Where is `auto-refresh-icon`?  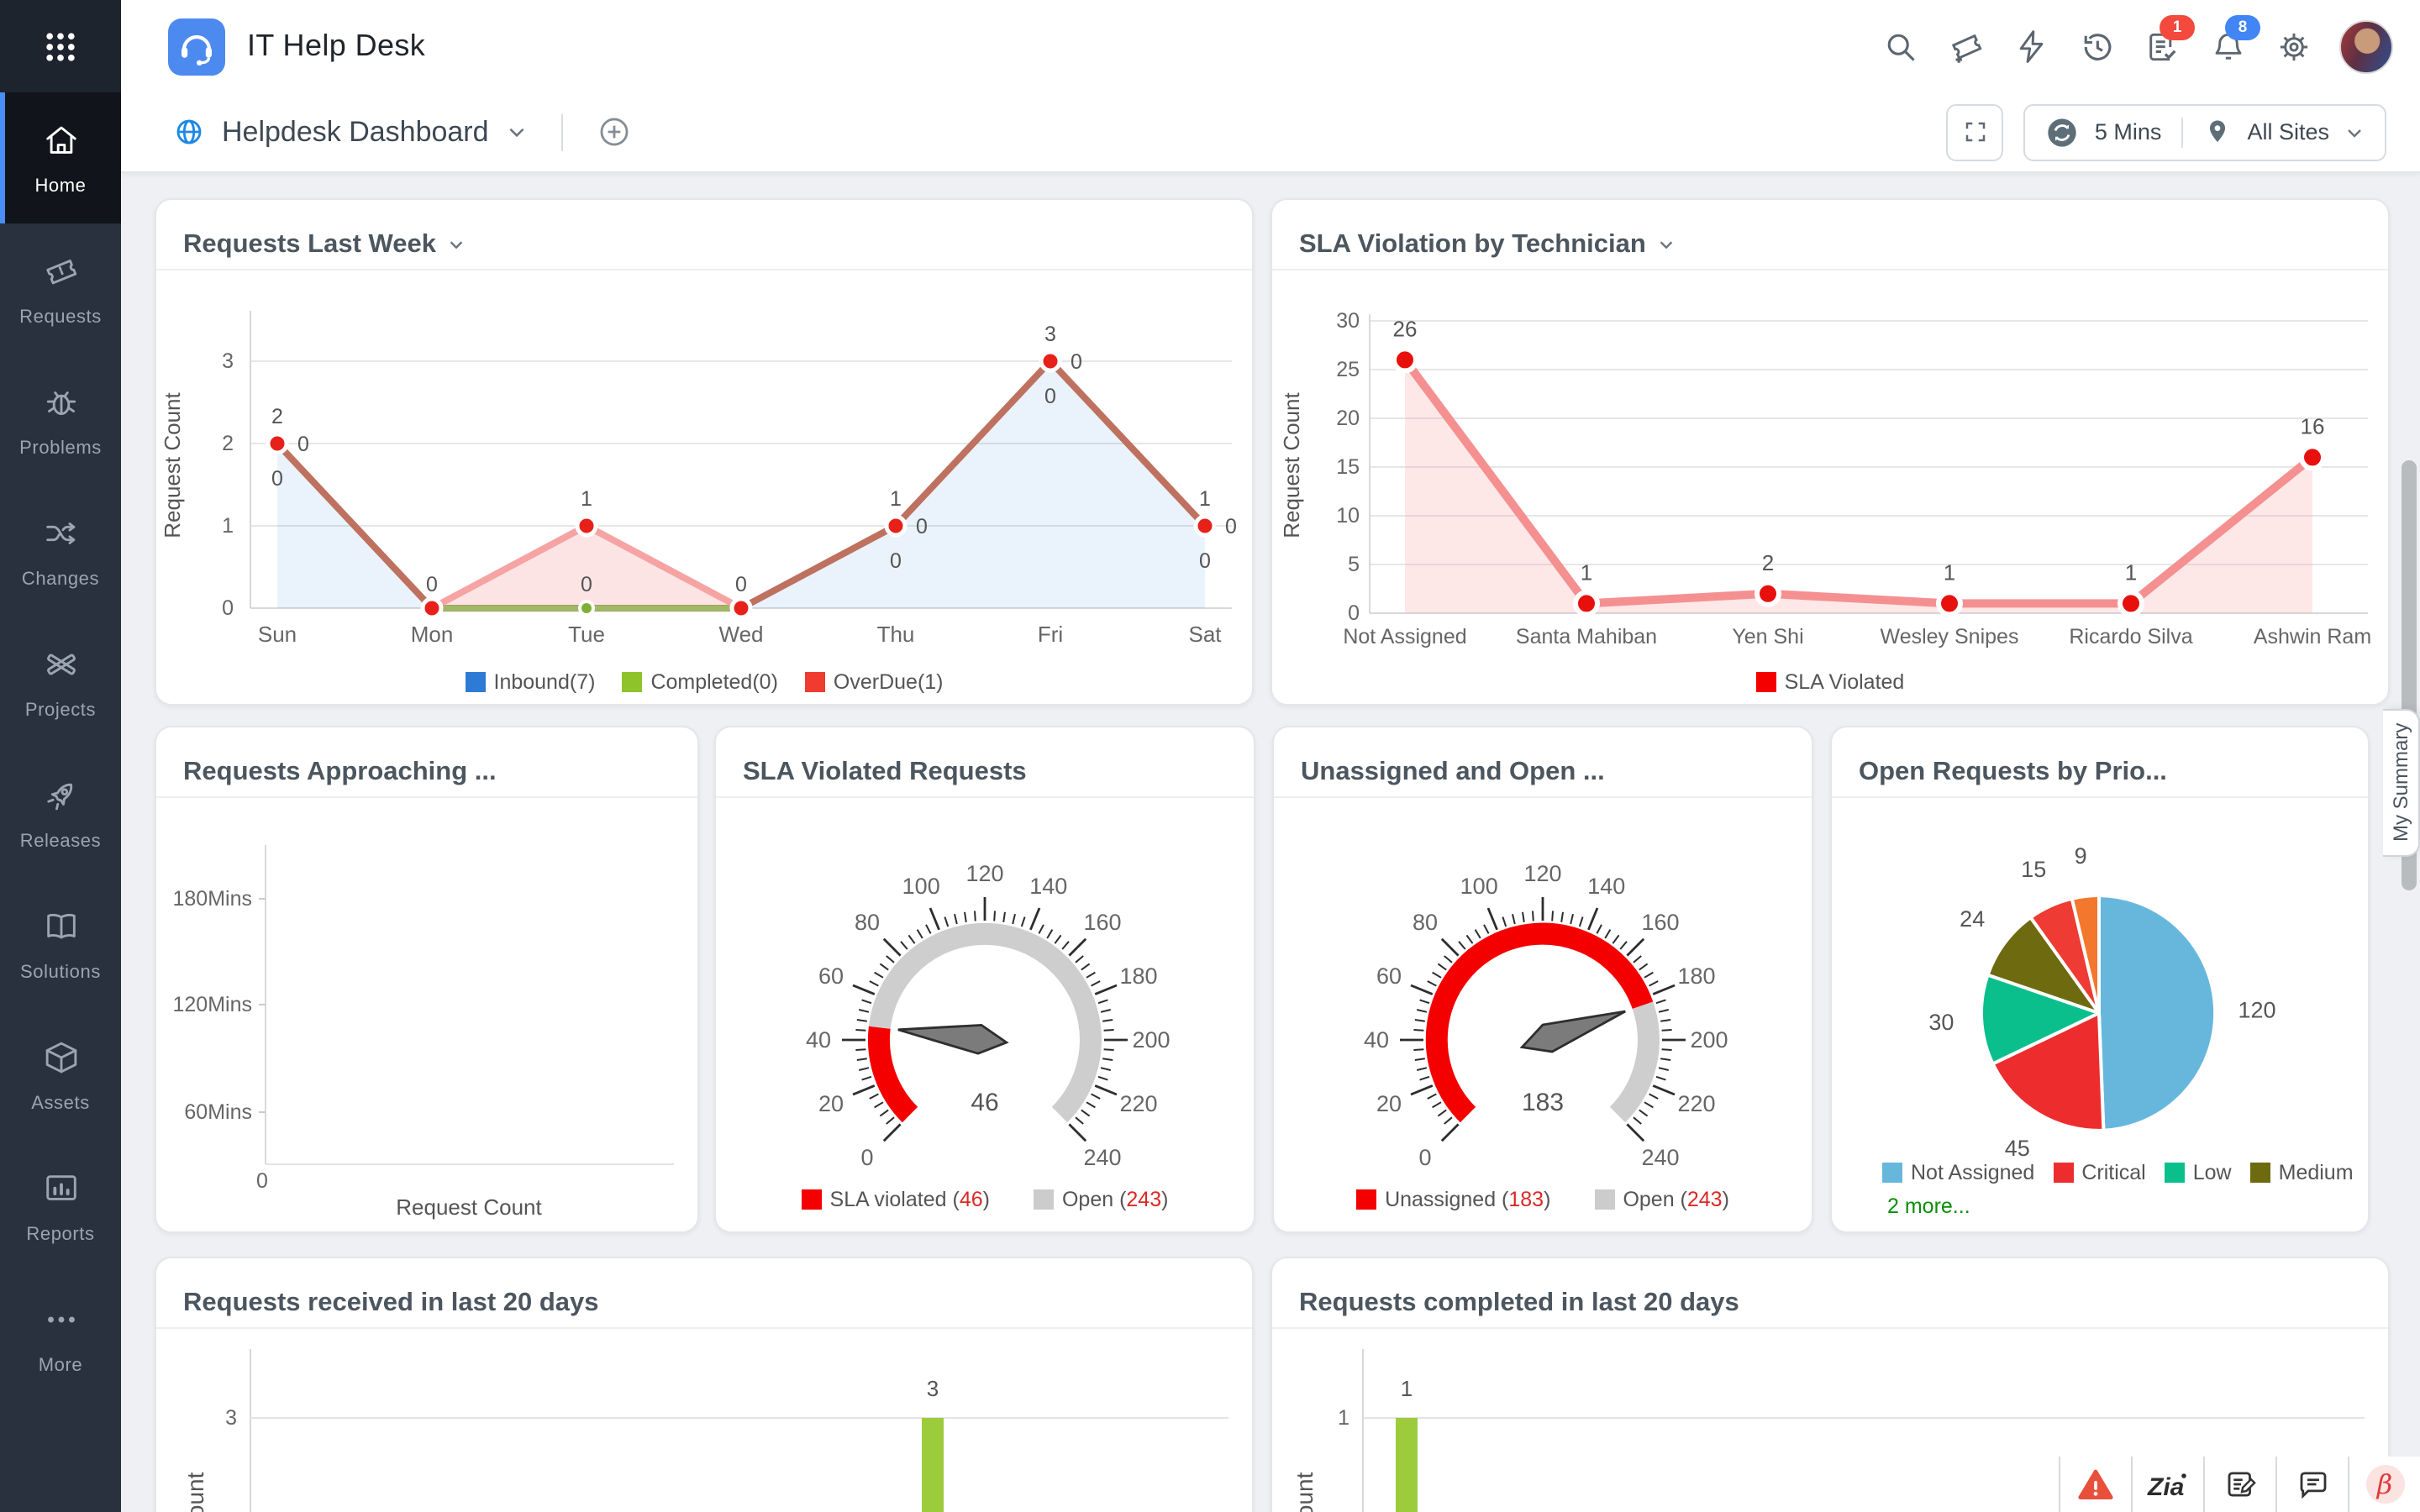
auto-refresh-icon is located at coordinates (2063, 132).